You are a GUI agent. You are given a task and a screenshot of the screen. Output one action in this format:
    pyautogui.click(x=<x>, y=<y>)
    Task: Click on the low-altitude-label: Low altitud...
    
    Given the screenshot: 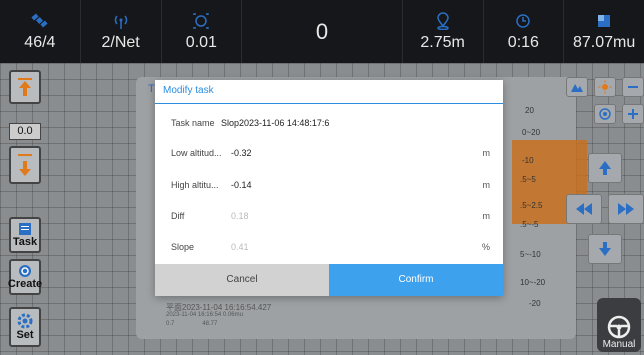 What is the action you would take?
    pyautogui.click(x=196, y=153)
    